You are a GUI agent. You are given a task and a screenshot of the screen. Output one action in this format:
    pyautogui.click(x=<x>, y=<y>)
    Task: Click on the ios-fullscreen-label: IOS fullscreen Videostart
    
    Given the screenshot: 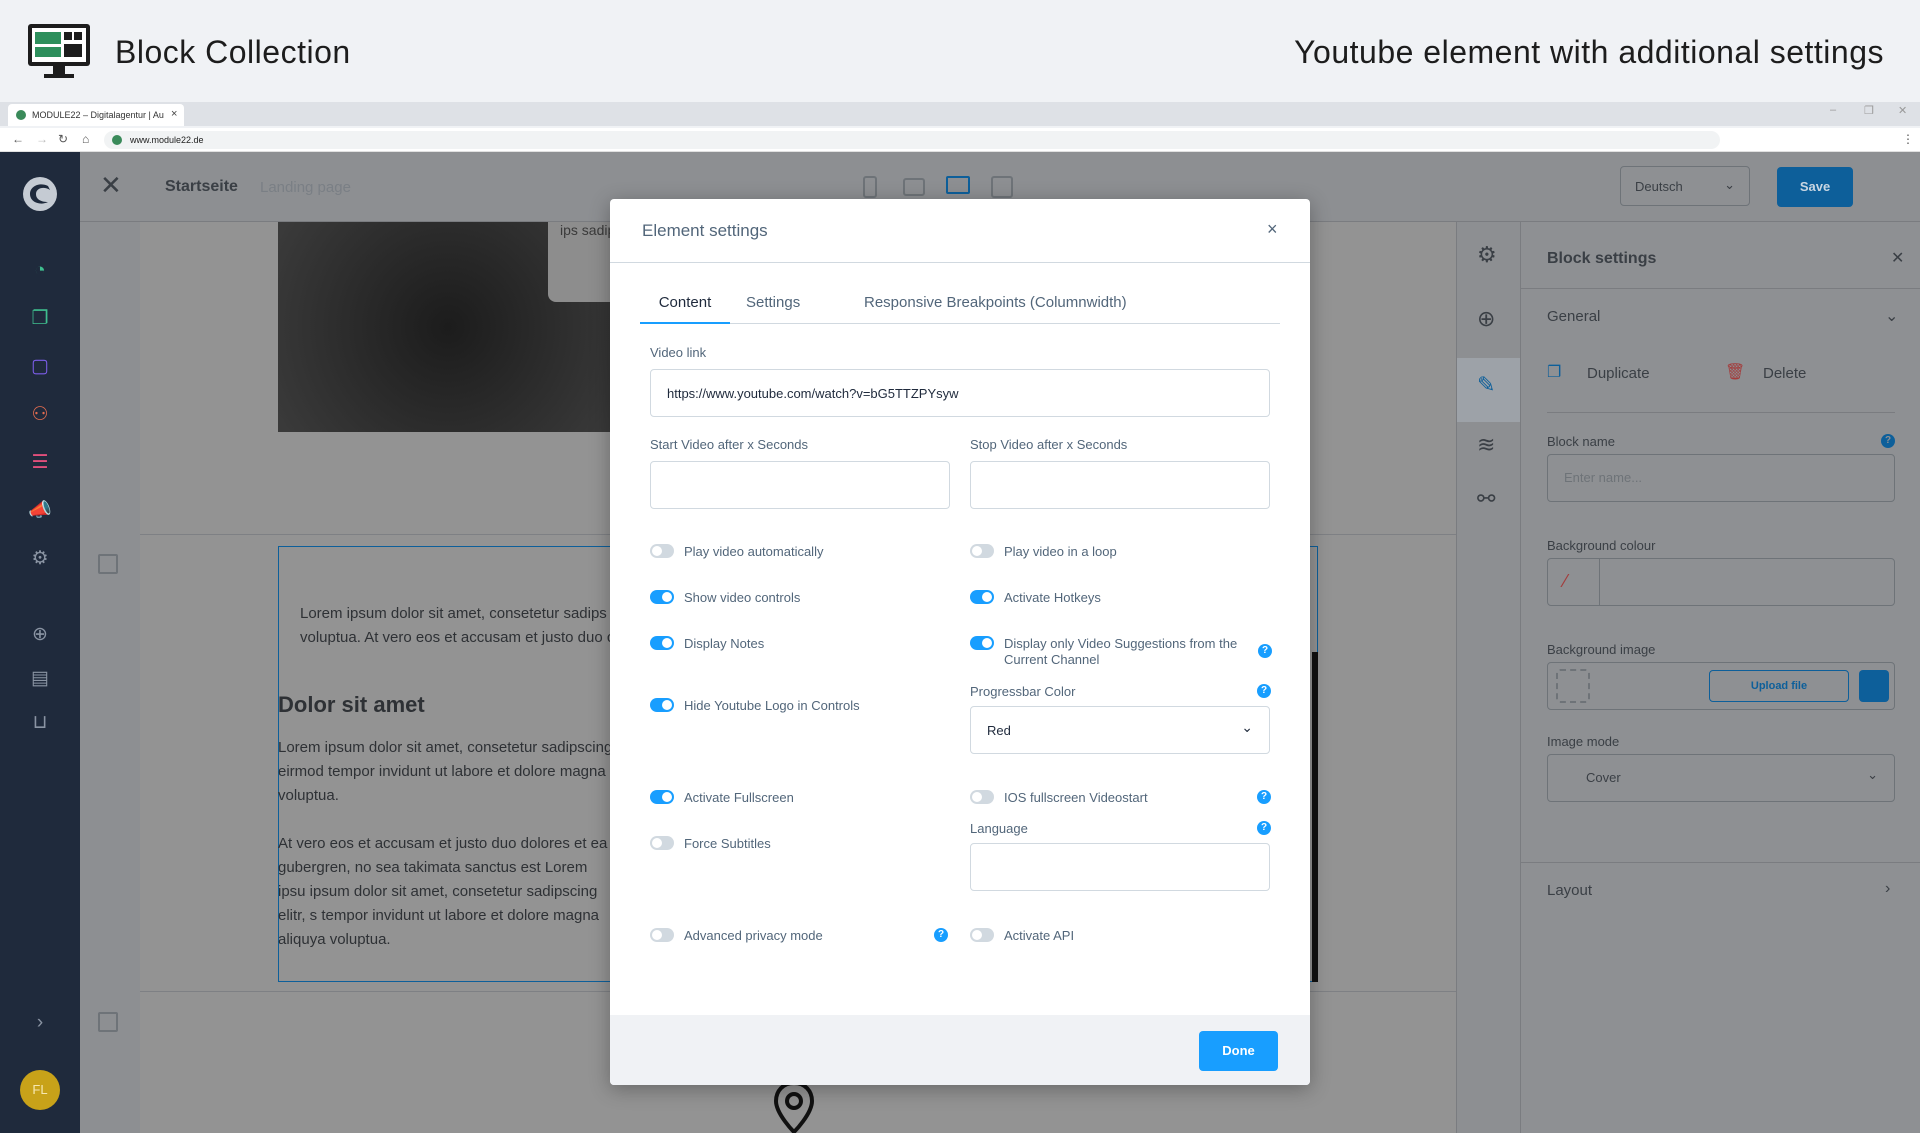 What is the action you would take?
    pyautogui.click(x=1076, y=797)
    